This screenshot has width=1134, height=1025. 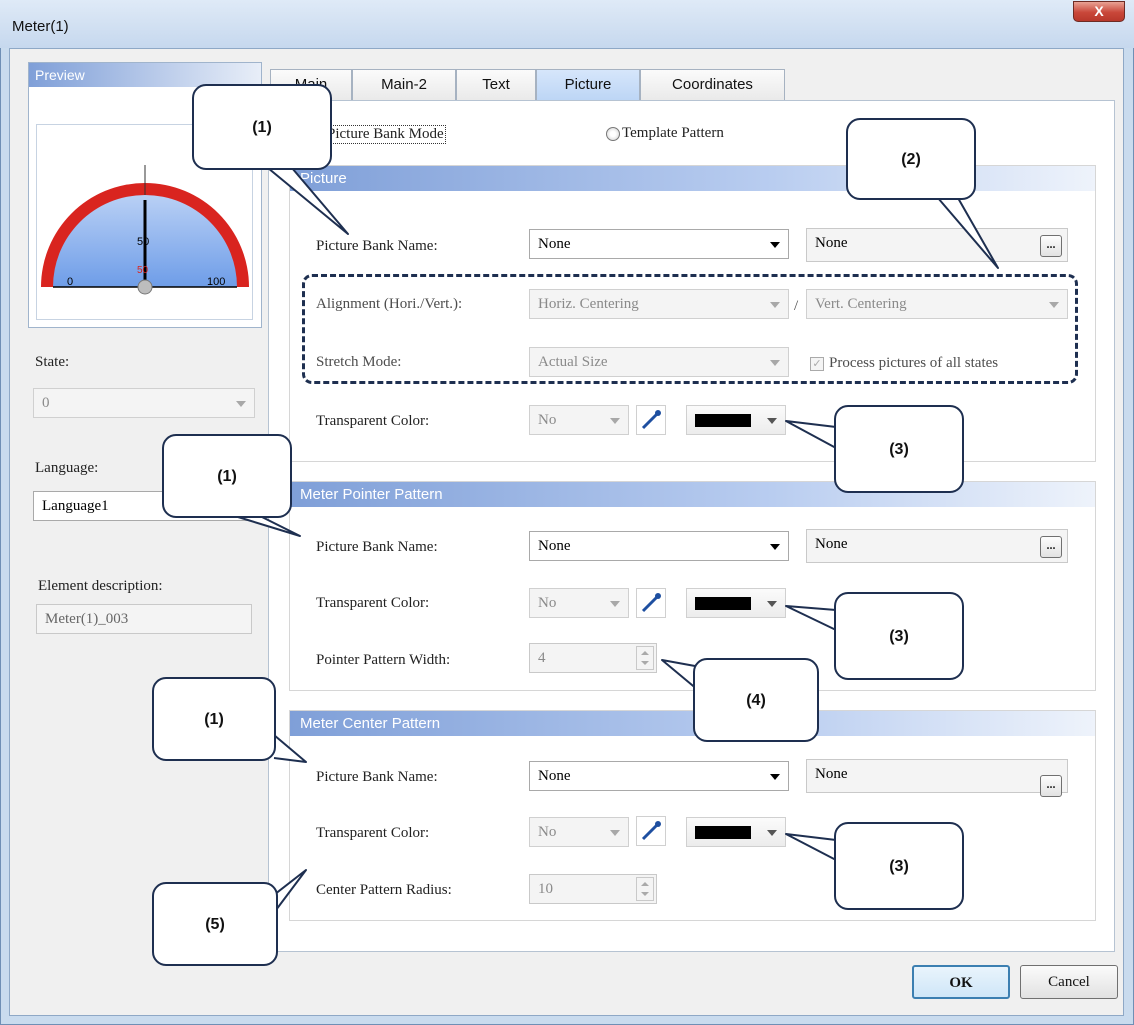 I want to click on callout-3c: (3), so click(x=899, y=866).